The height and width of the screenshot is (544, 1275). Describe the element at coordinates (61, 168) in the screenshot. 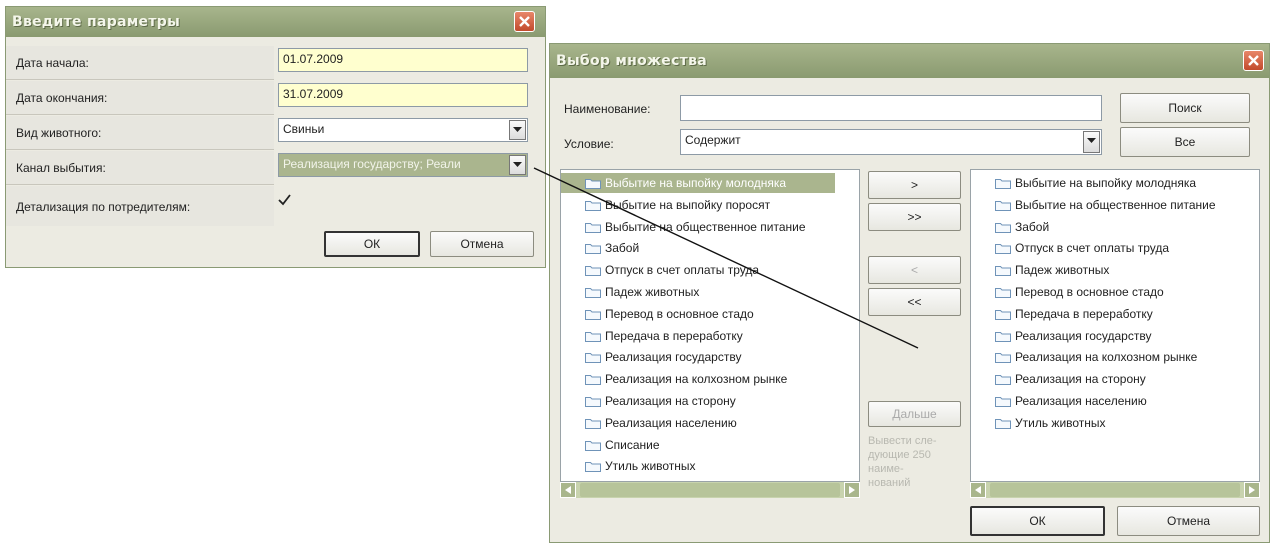

I see `channel-label: Канал выбытия:` at that location.